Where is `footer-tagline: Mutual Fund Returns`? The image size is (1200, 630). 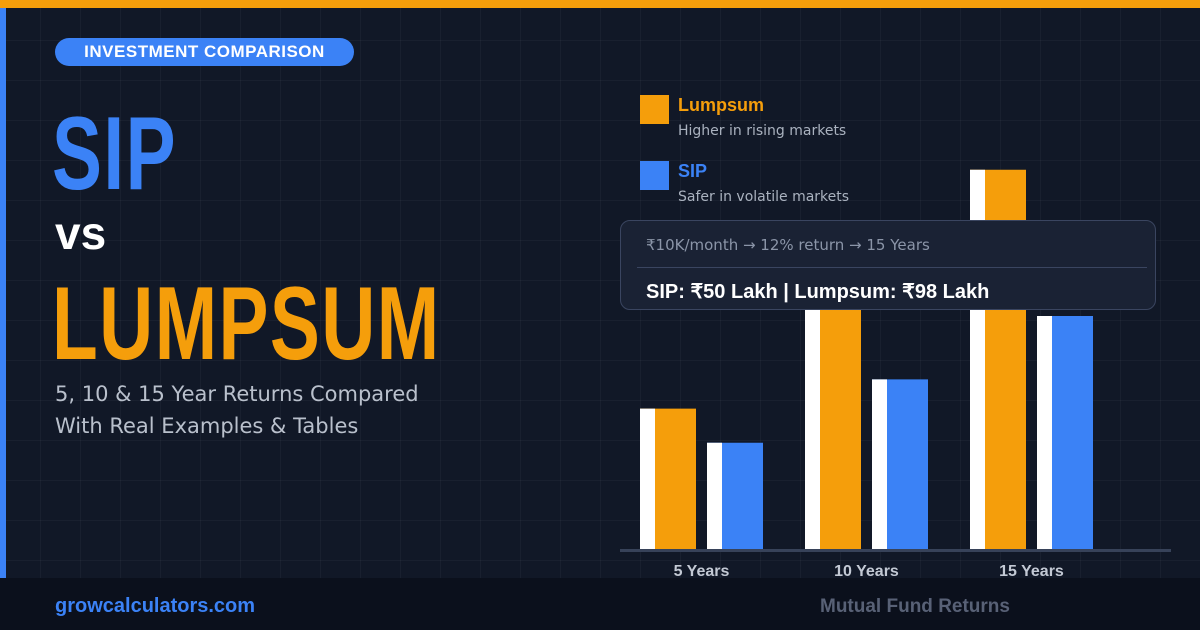 footer-tagline: Mutual Fund Returns is located at coordinates (915, 606).